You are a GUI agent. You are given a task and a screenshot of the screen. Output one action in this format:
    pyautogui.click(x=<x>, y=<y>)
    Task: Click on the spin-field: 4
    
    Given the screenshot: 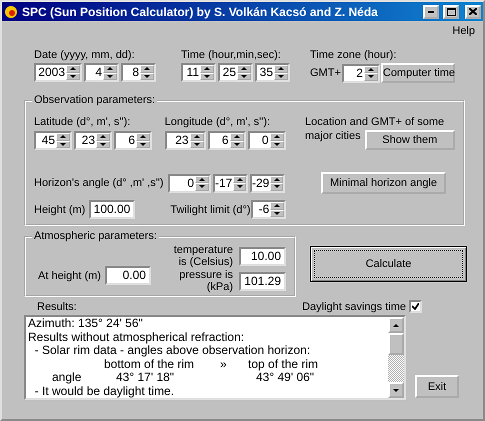 What is the action you would take?
    pyautogui.click(x=101, y=72)
    